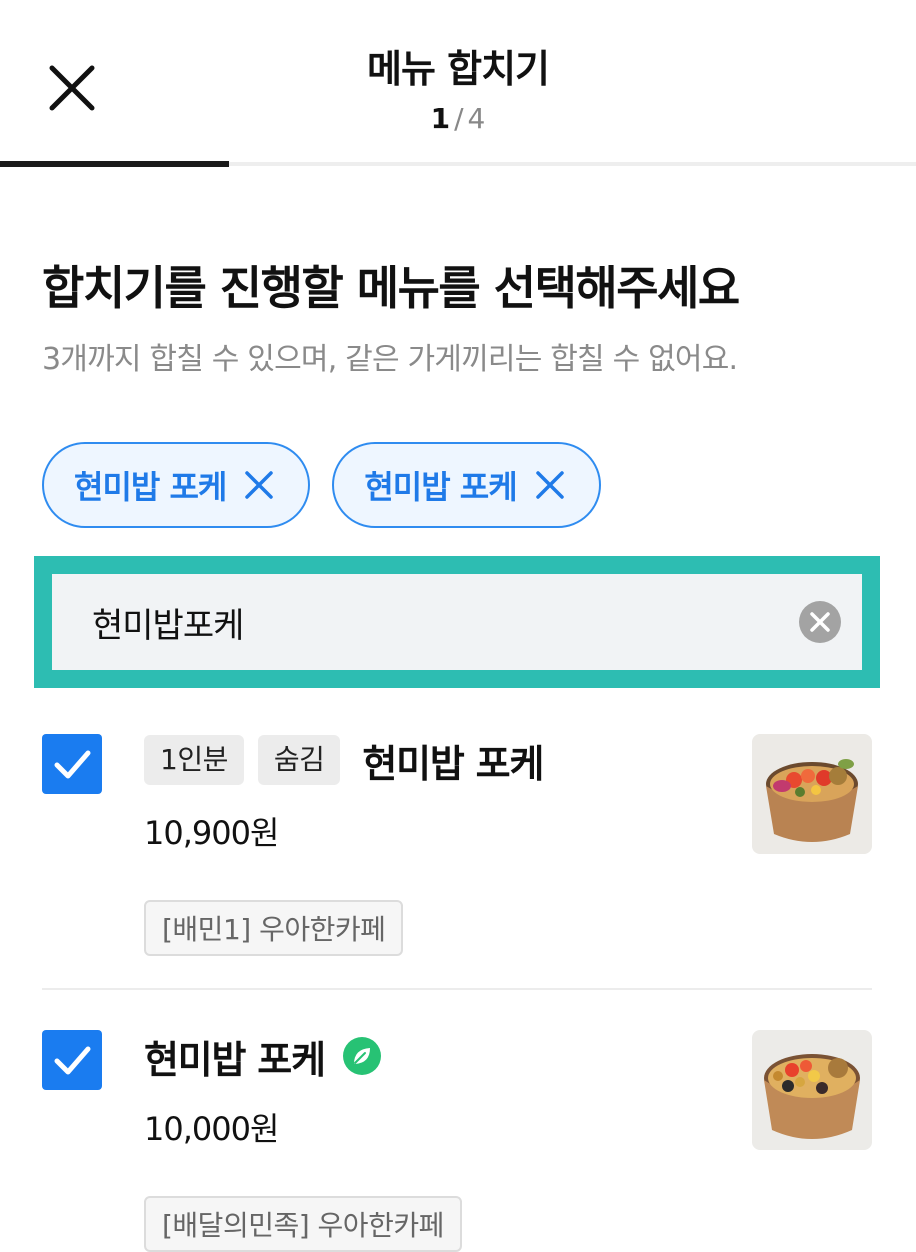  What do you see at coordinates (211, 833) in the screenshot?
I see `item-price: 10,900원` at bounding box center [211, 833].